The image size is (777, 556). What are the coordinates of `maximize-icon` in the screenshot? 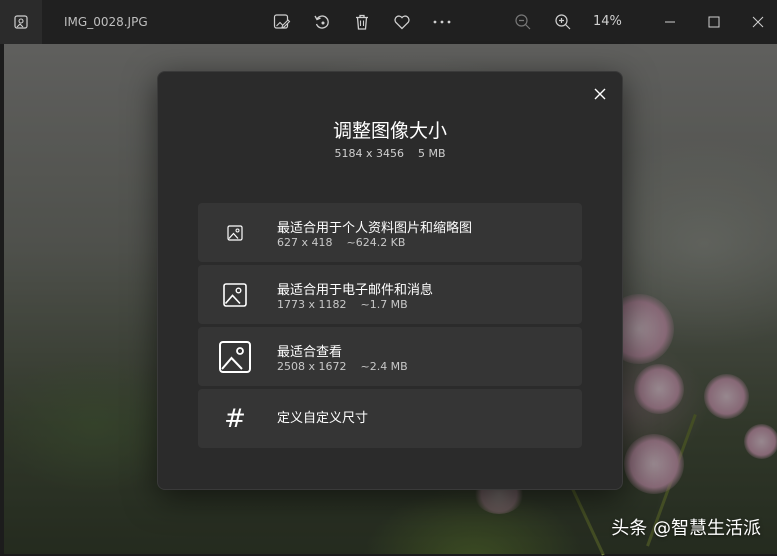 It's located at (714, 22).